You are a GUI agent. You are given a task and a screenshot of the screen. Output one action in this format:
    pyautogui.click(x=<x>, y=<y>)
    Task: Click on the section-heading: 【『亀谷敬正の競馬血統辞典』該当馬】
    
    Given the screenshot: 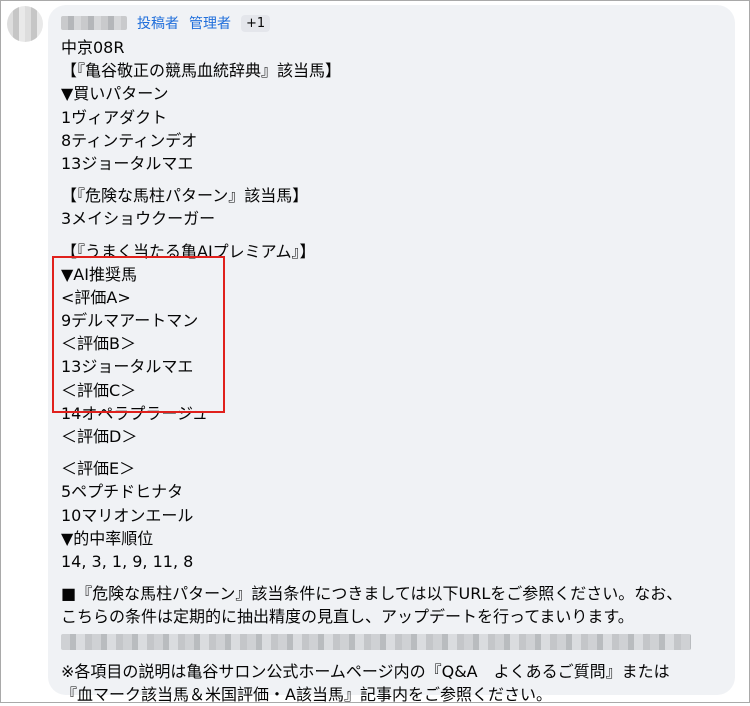 What is the action you would take?
    pyautogui.click(x=201, y=71)
    